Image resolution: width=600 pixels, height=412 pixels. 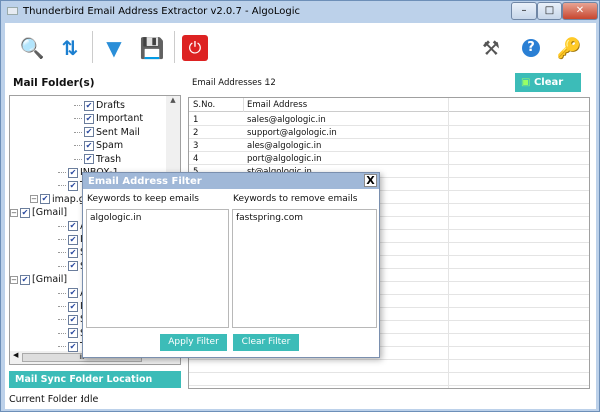 I want to click on mail-sync-folder-location-button: Mail Sync Folder Location, so click(x=95, y=379).